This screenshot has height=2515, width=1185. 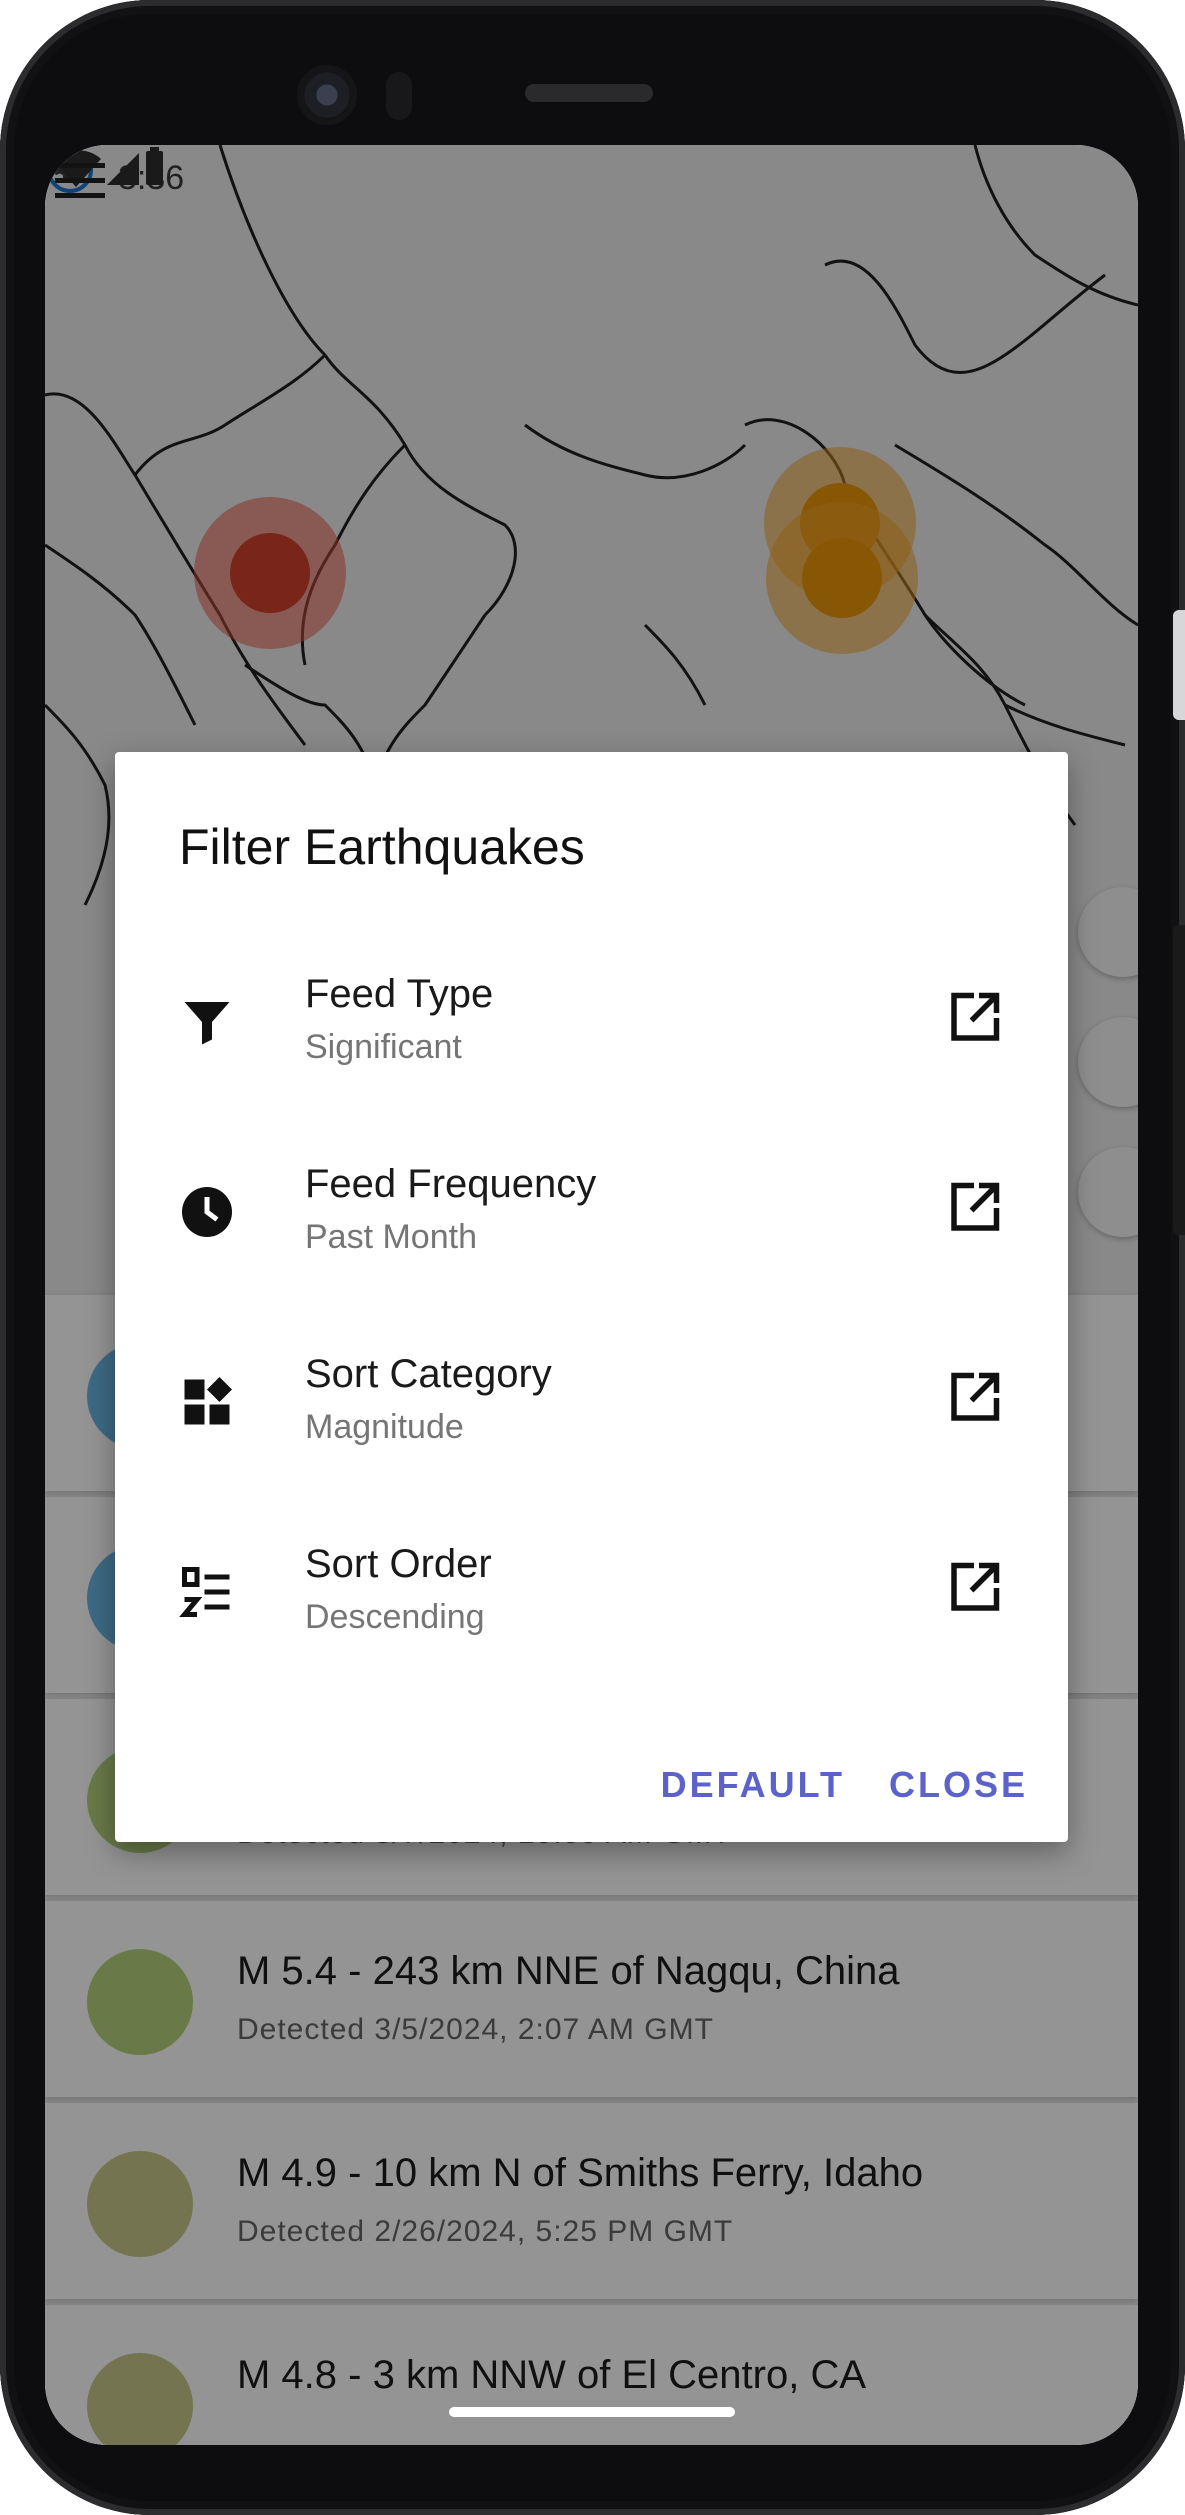 I want to click on dialog-actions: DEFAULT CLOSE, so click(x=844, y=1785).